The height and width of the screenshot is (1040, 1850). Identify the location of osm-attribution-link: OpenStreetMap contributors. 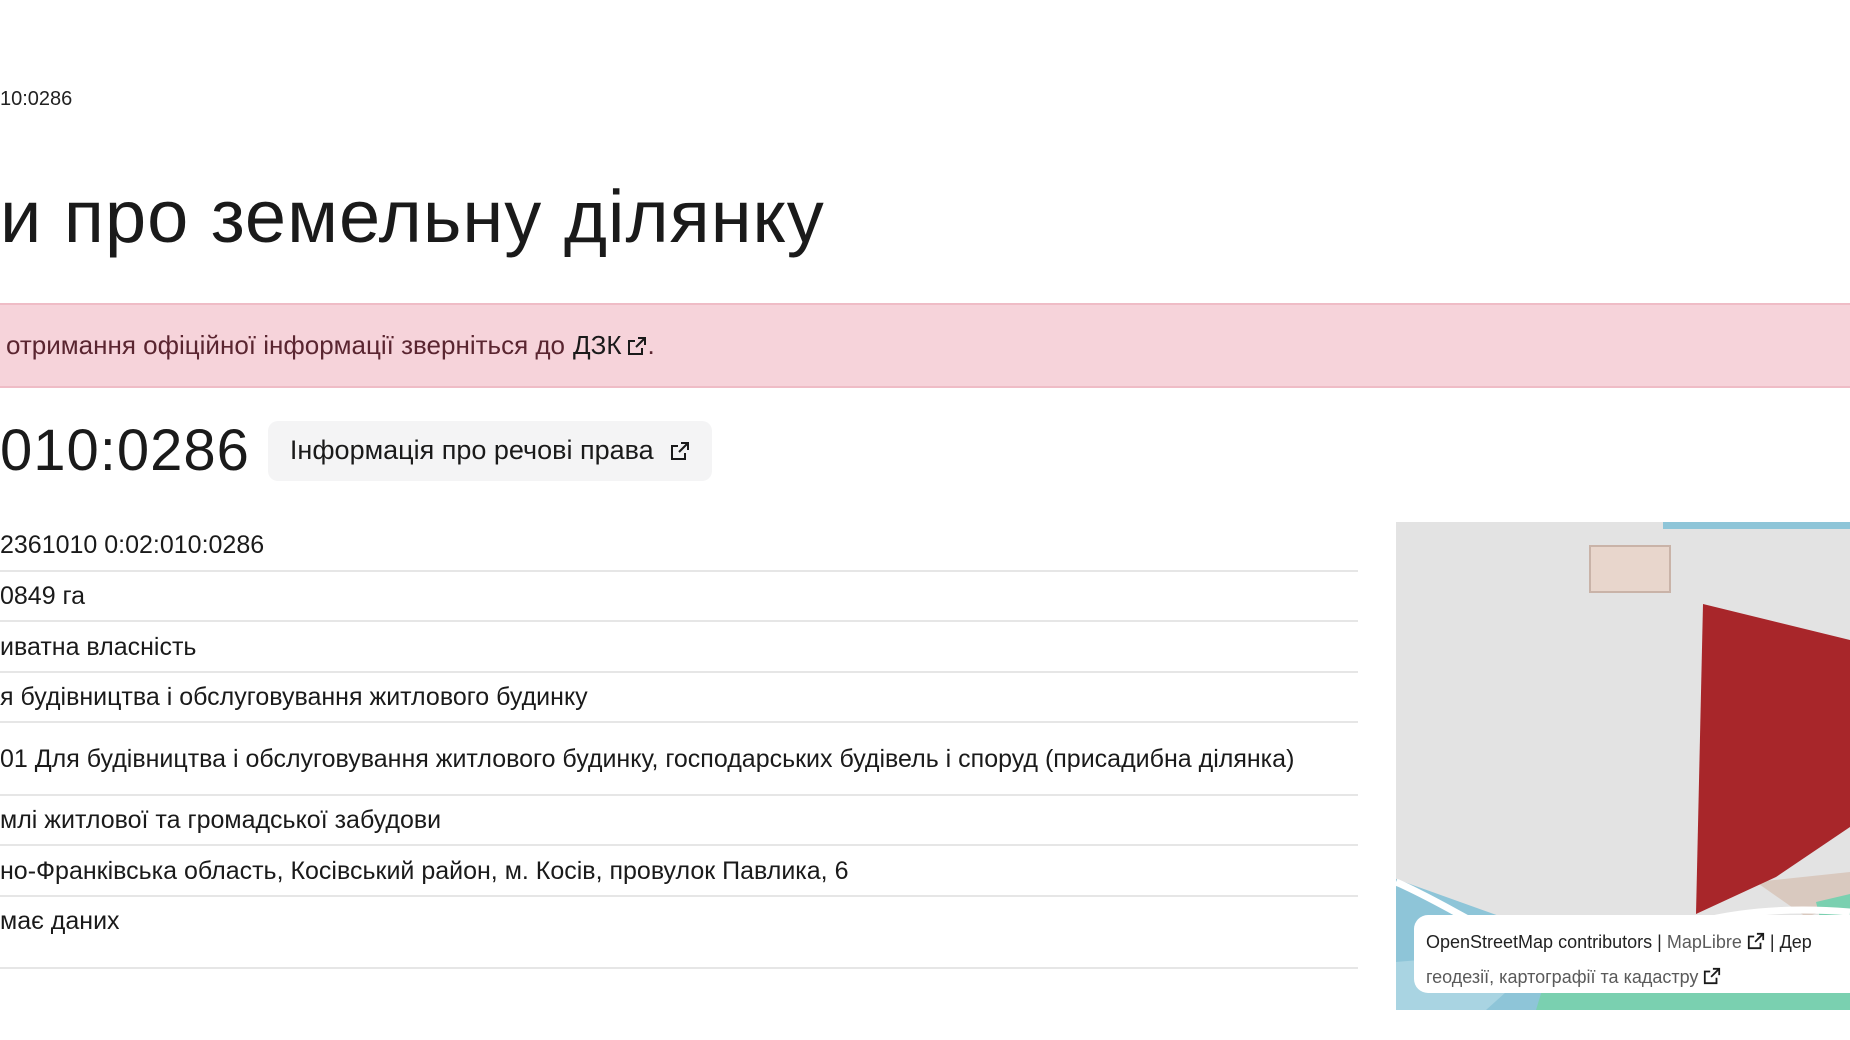
(1539, 942).